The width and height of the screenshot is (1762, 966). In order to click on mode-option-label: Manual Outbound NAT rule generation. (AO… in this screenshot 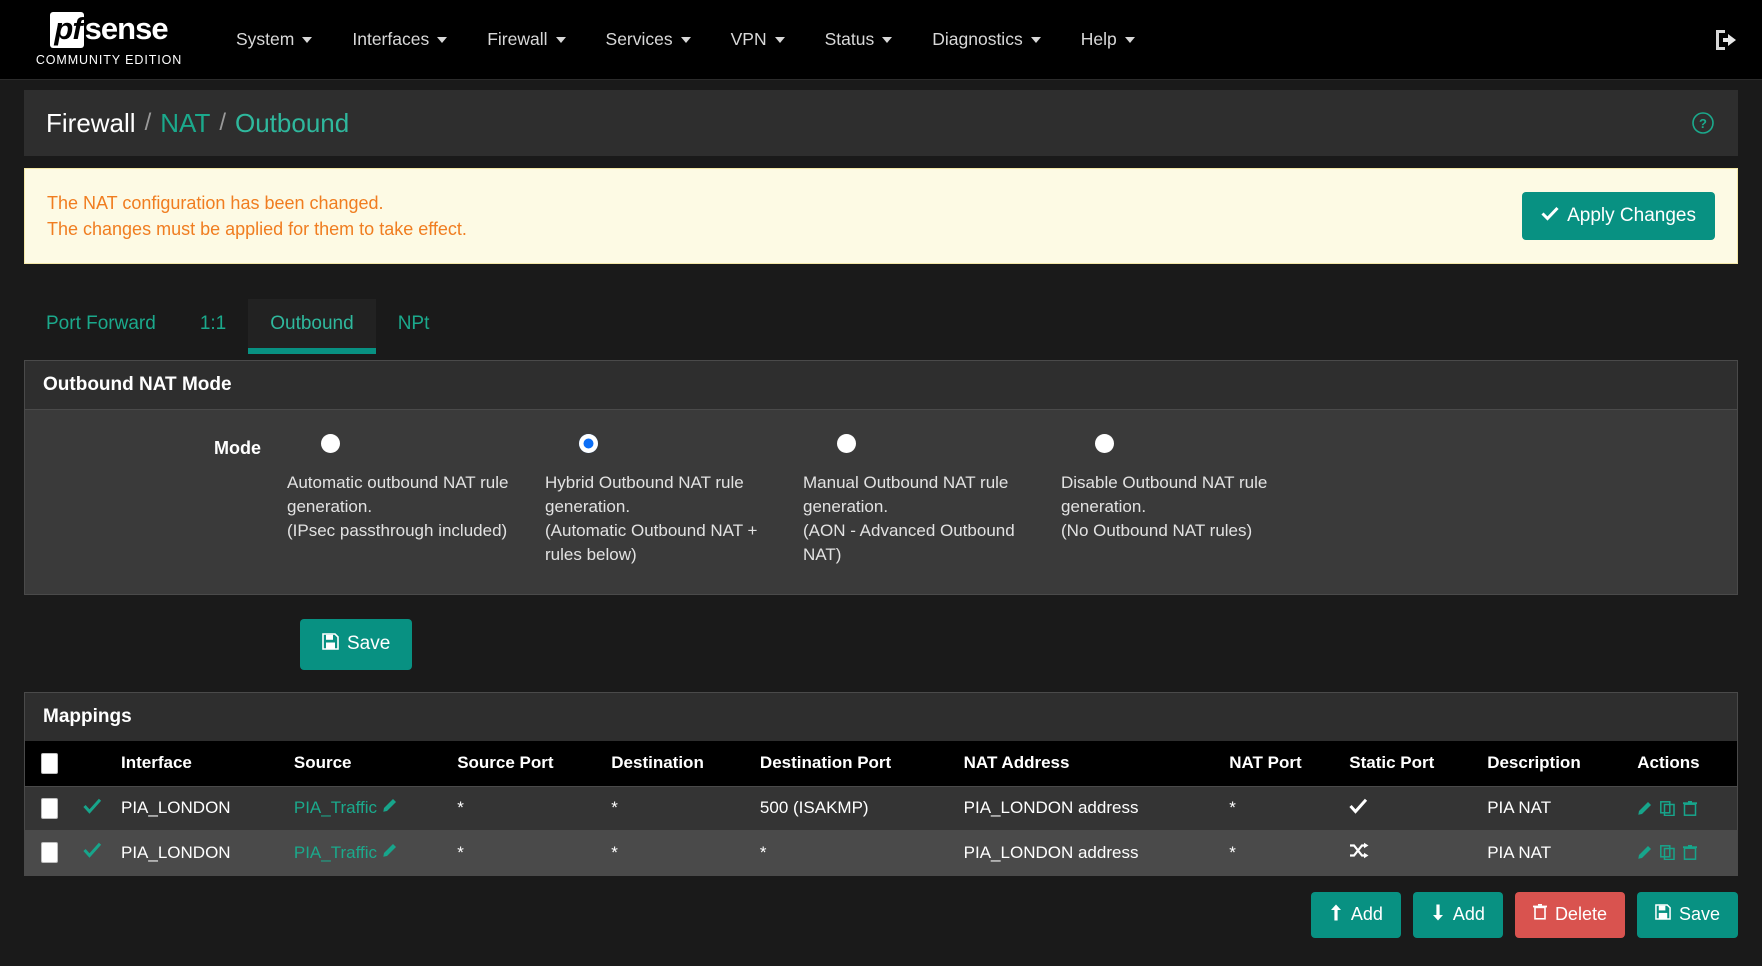, I will do `click(921, 519)`.